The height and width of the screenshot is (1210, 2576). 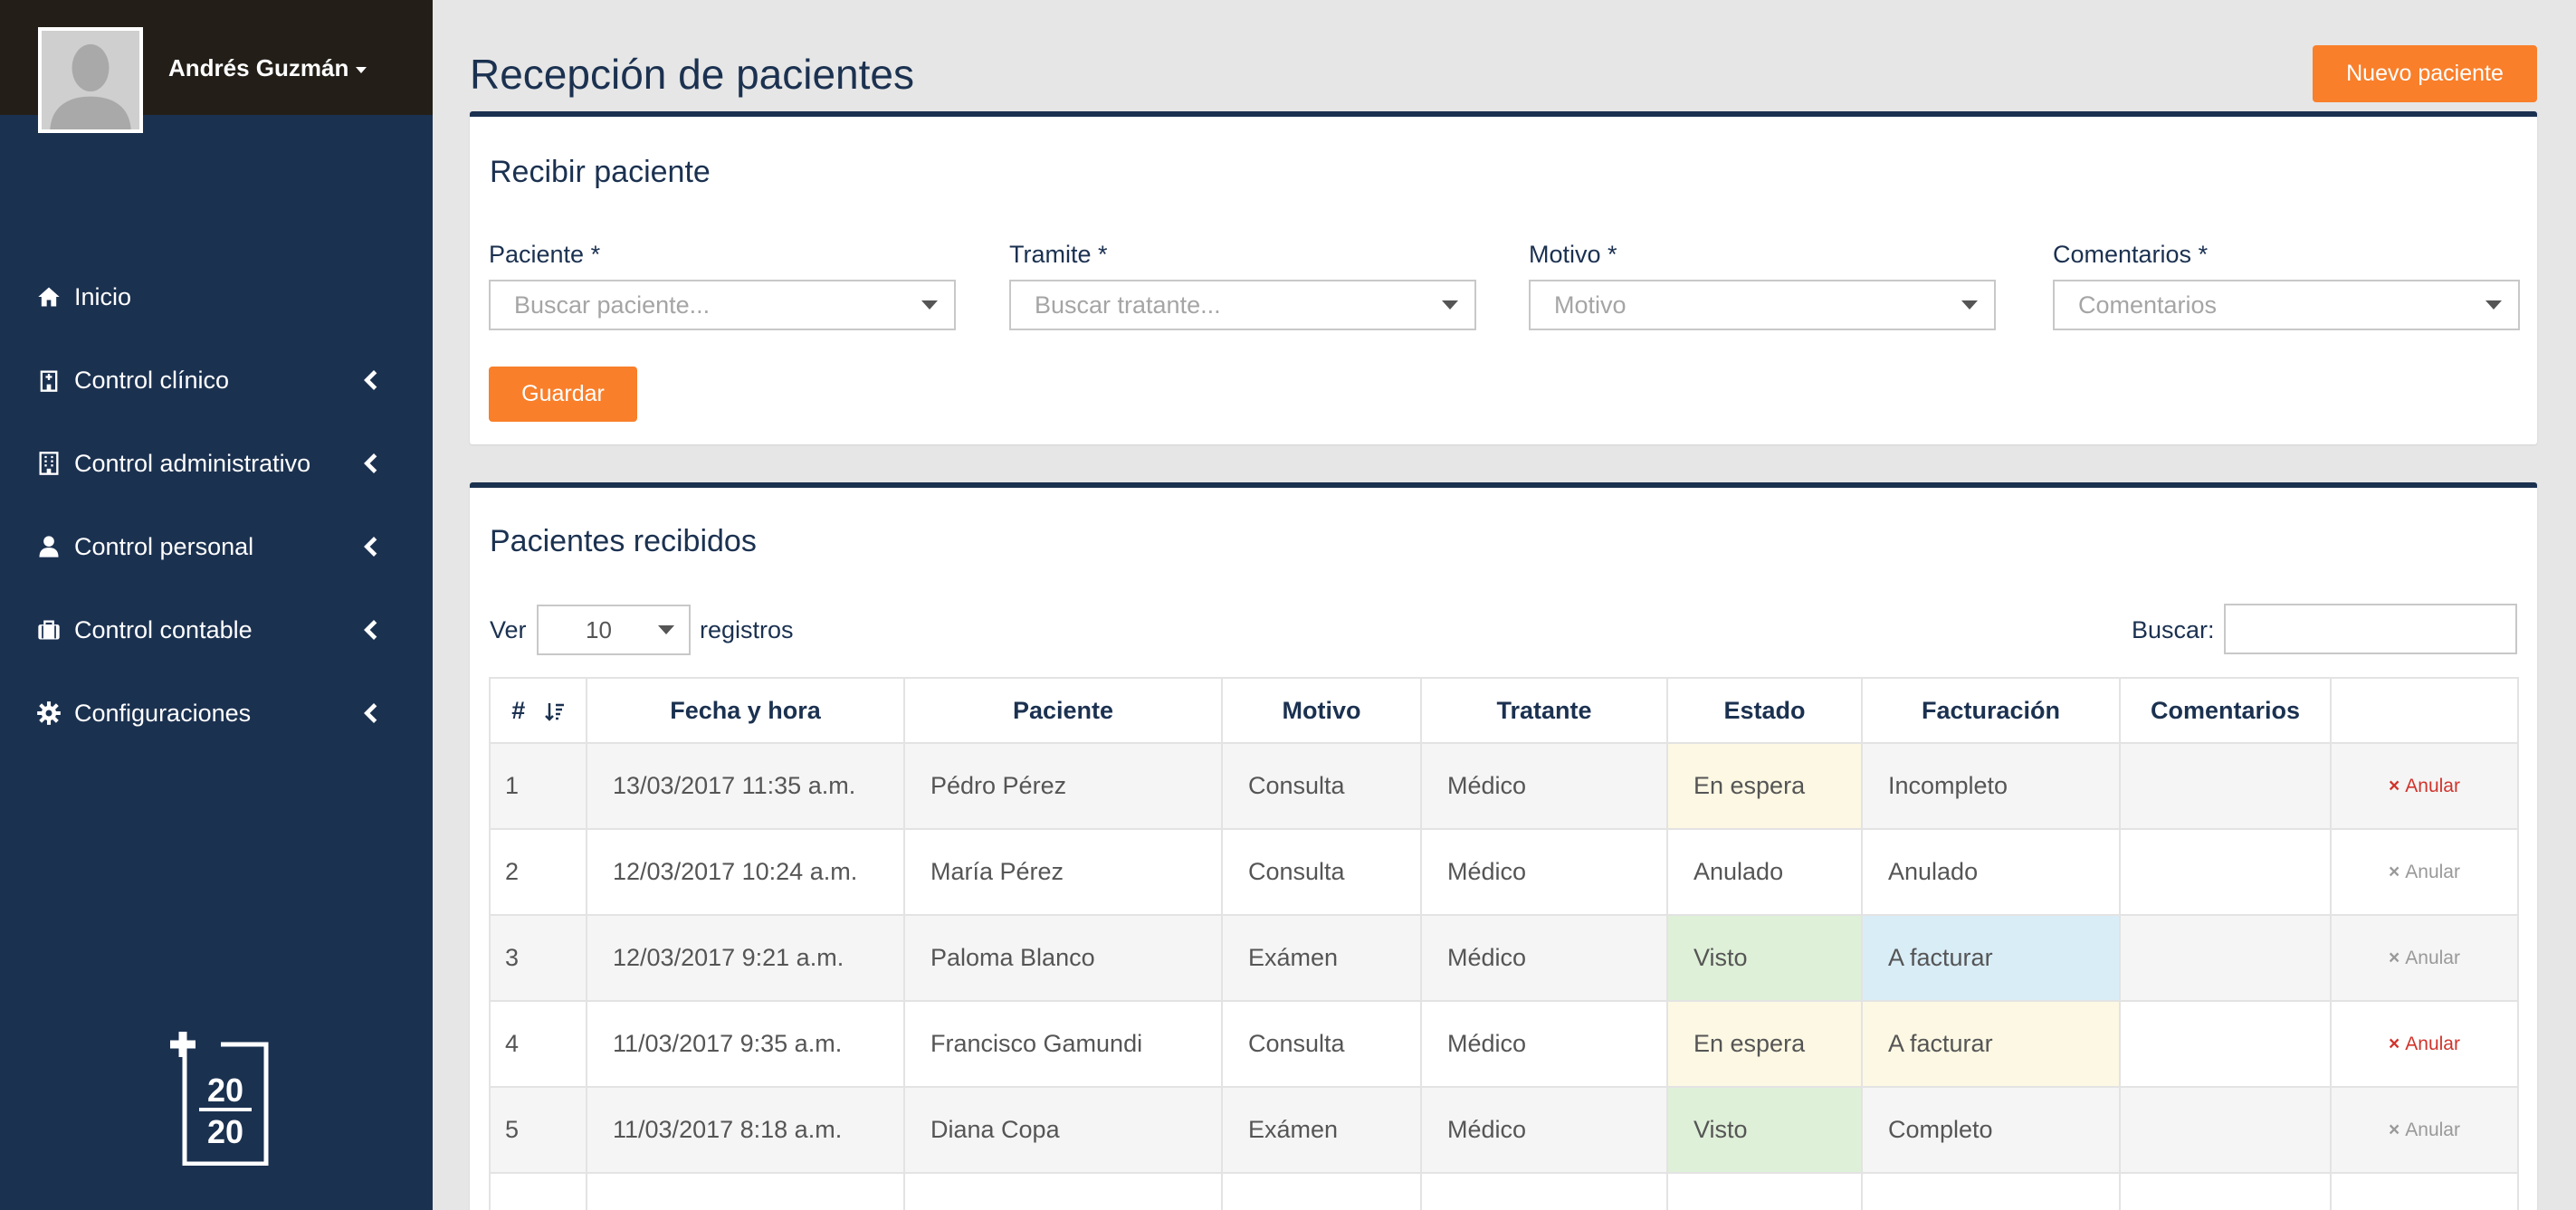 What do you see at coordinates (217, 713) in the screenshot?
I see `sidebar-item-configuraciones: Configuraciones` at bounding box center [217, 713].